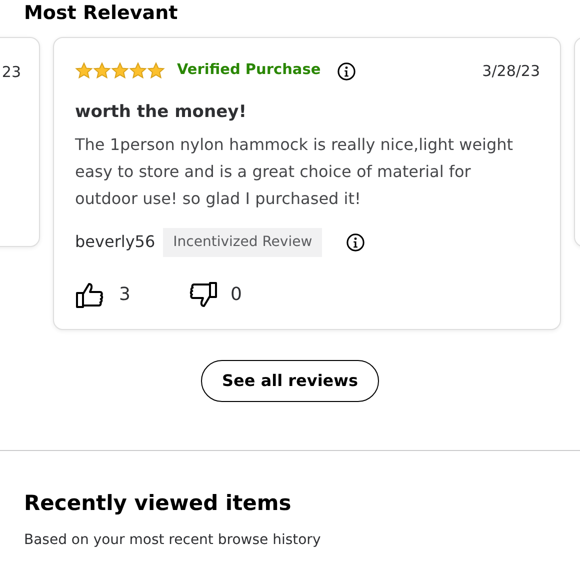 This screenshot has width=580, height=580. Describe the element at coordinates (158, 503) in the screenshot. I see `section-title: Recently viewed items` at that location.